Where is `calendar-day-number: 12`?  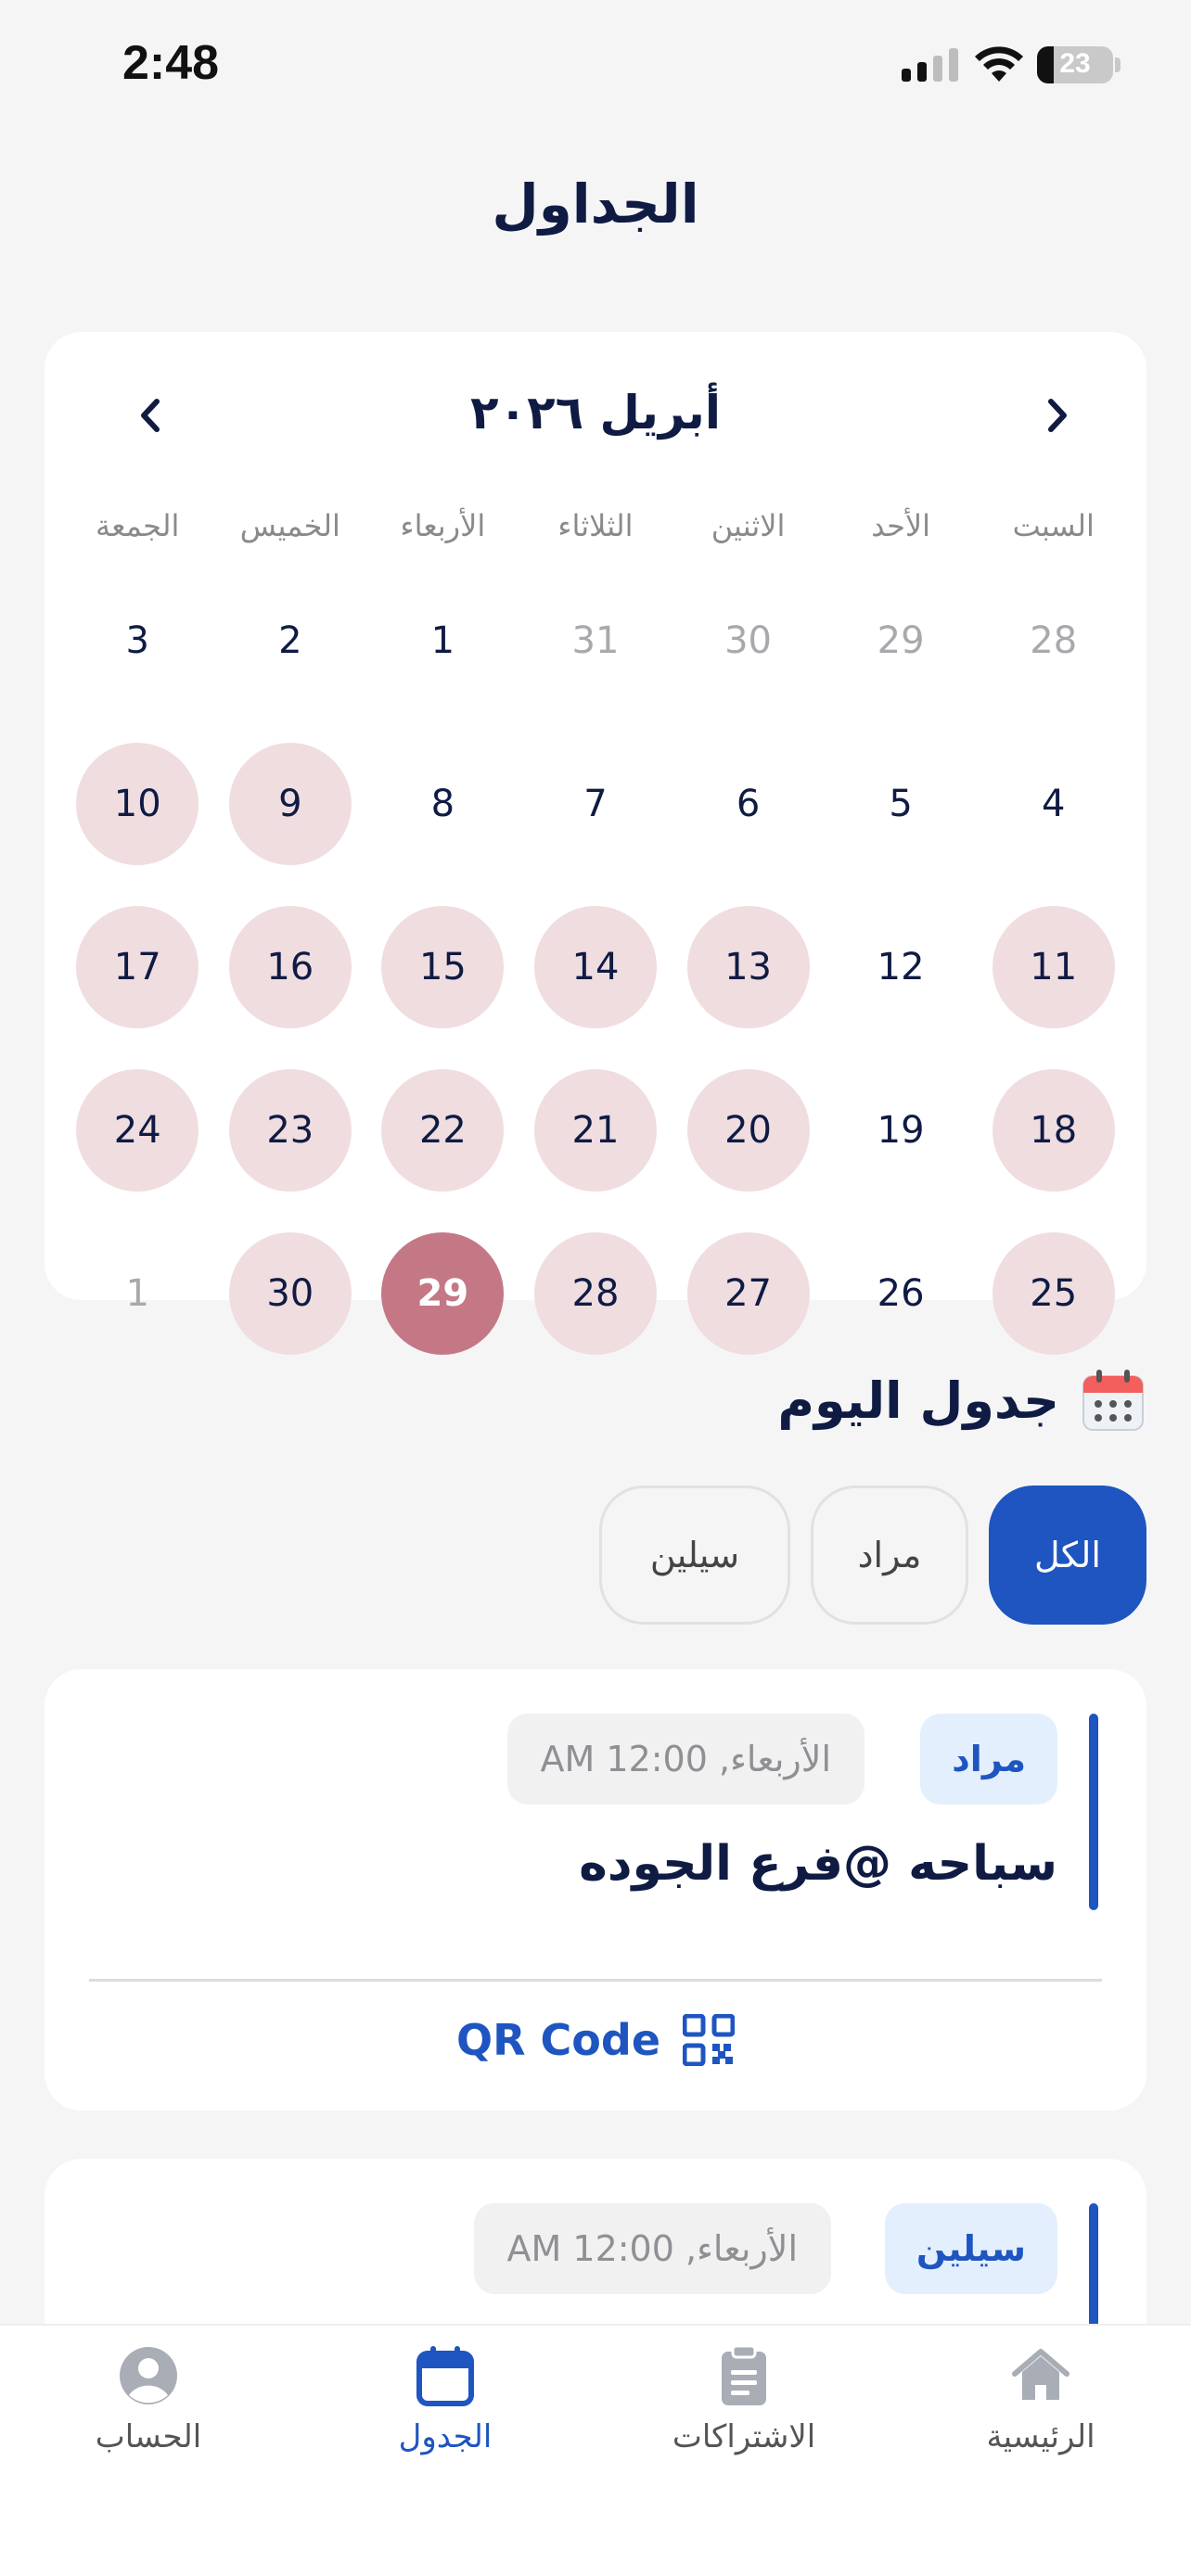 calendar-day-number: 12 is located at coordinates (901, 967).